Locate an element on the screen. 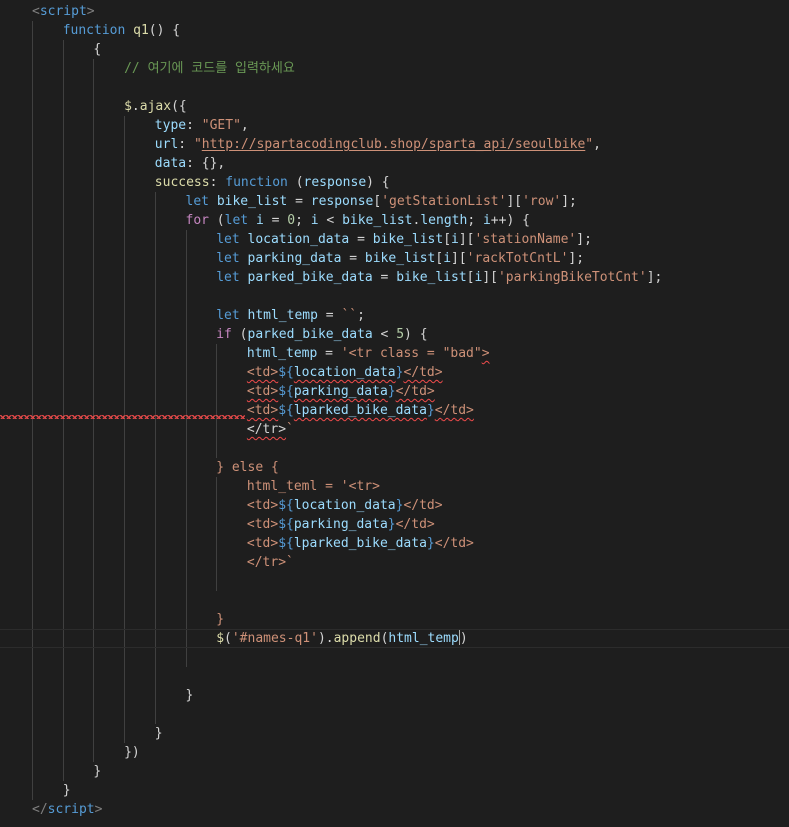  code-token: 'rackTotCntL' is located at coordinates (517, 258).